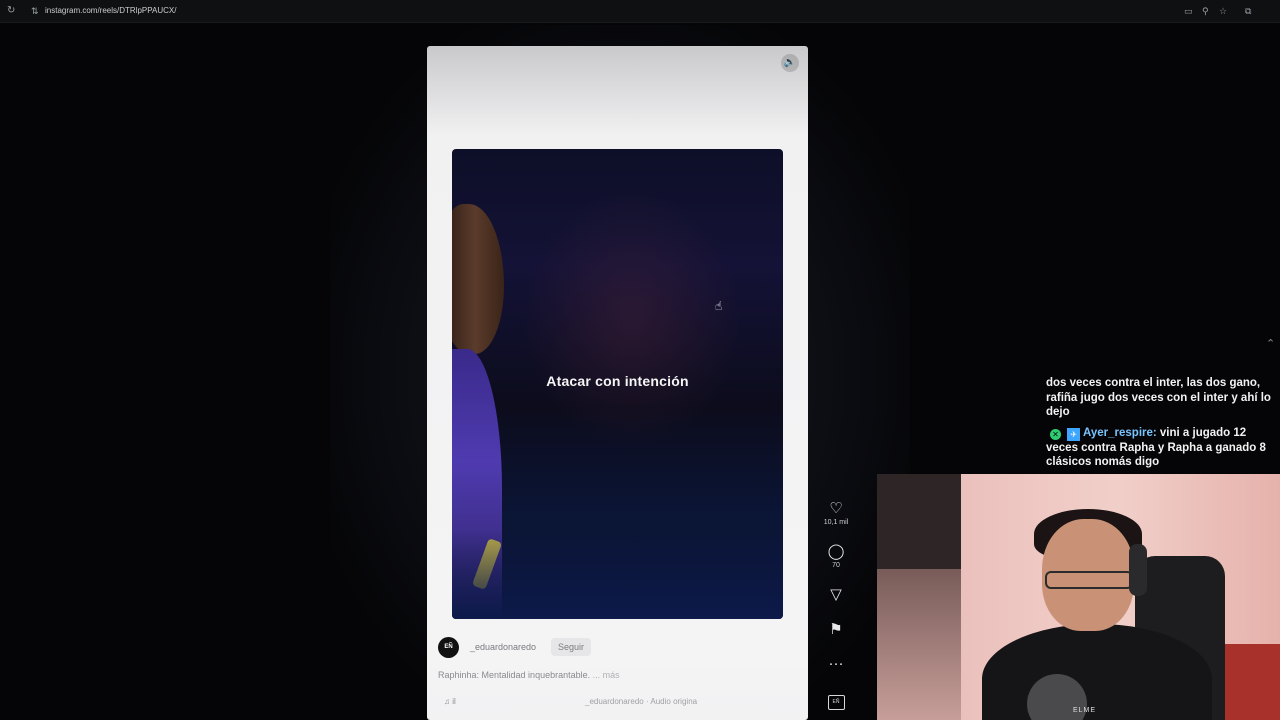 This screenshot has height=720, width=1280. What do you see at coordinates (1085, 710) in the screenshot?
I see `shirt-text: ELME` at bounding box center [1085, 710].